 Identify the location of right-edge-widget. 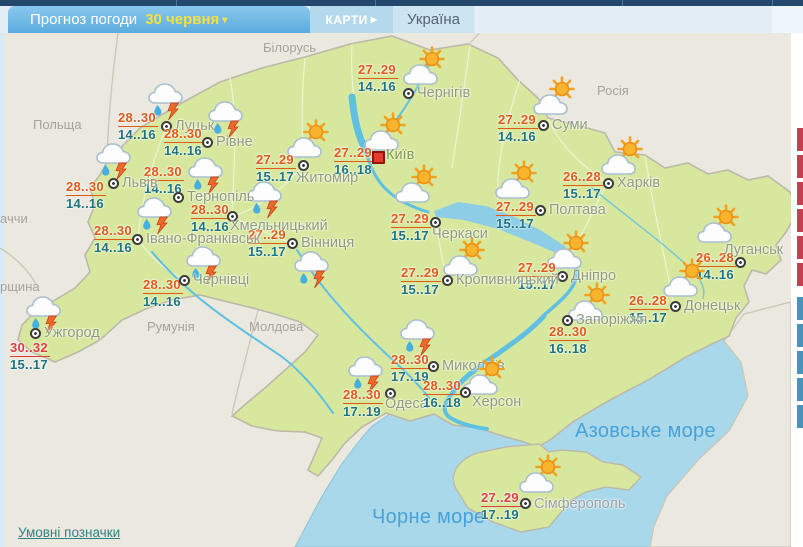
(797, 290).